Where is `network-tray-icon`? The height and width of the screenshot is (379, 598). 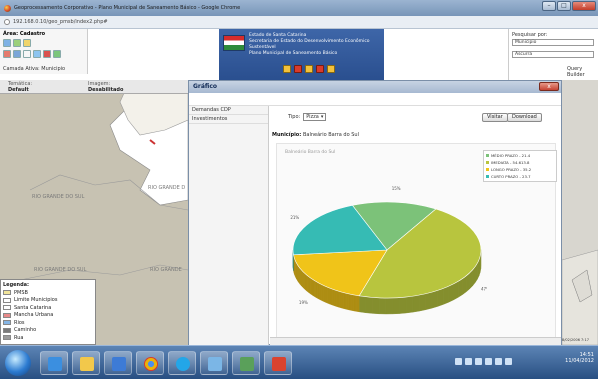
network-tray-icon is located at coordinates (508, 361).